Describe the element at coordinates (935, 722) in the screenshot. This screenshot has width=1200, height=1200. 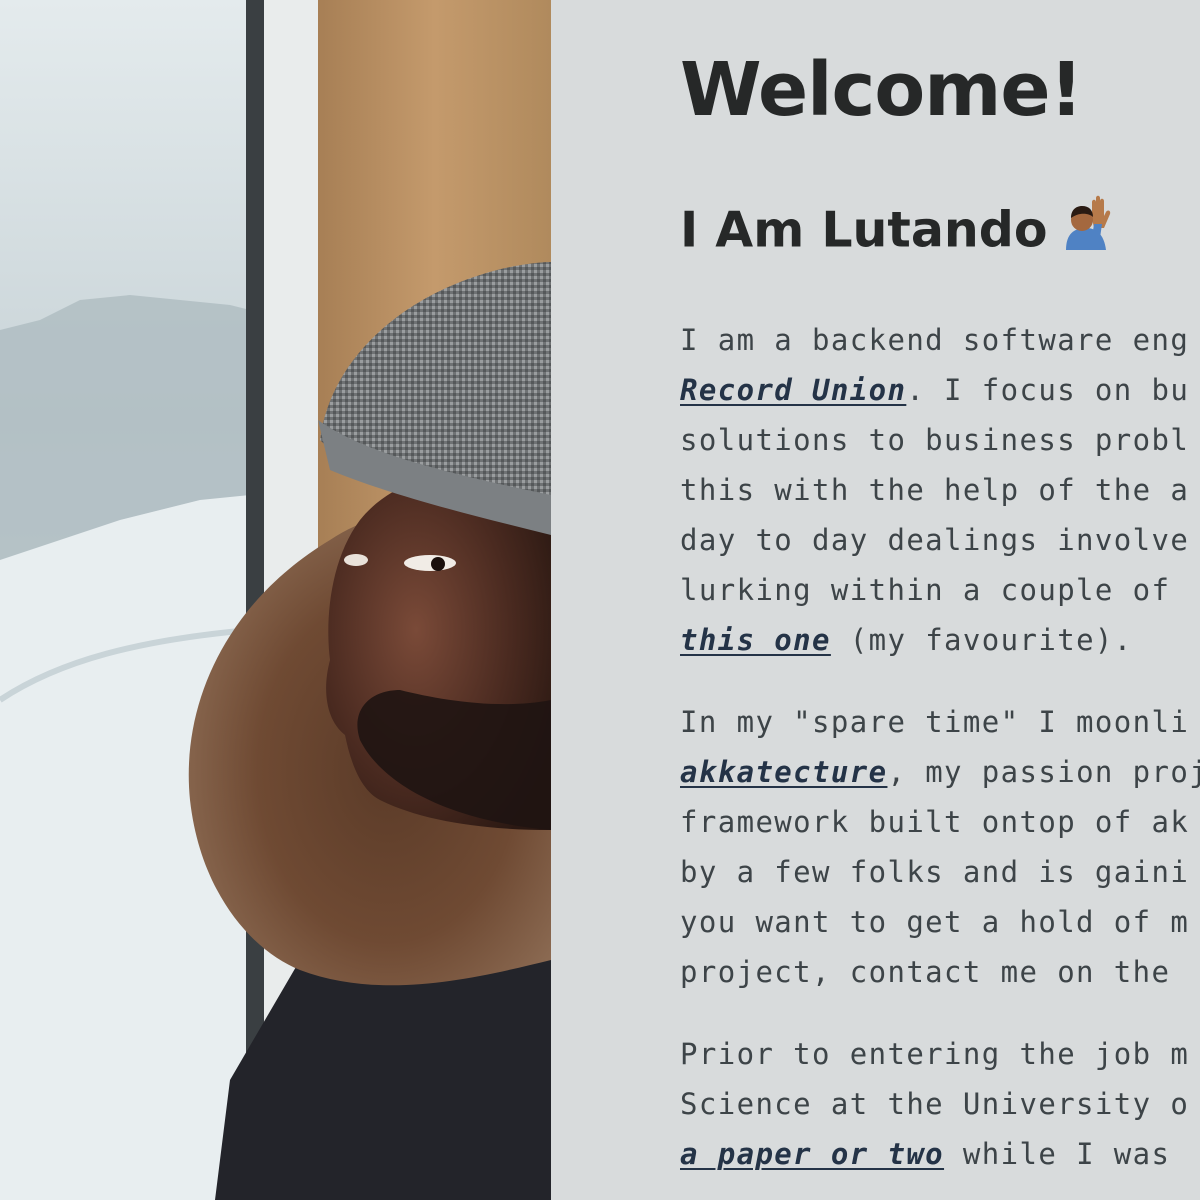
I see `p2-line-1: In my "spare time" I moonli` at that location.